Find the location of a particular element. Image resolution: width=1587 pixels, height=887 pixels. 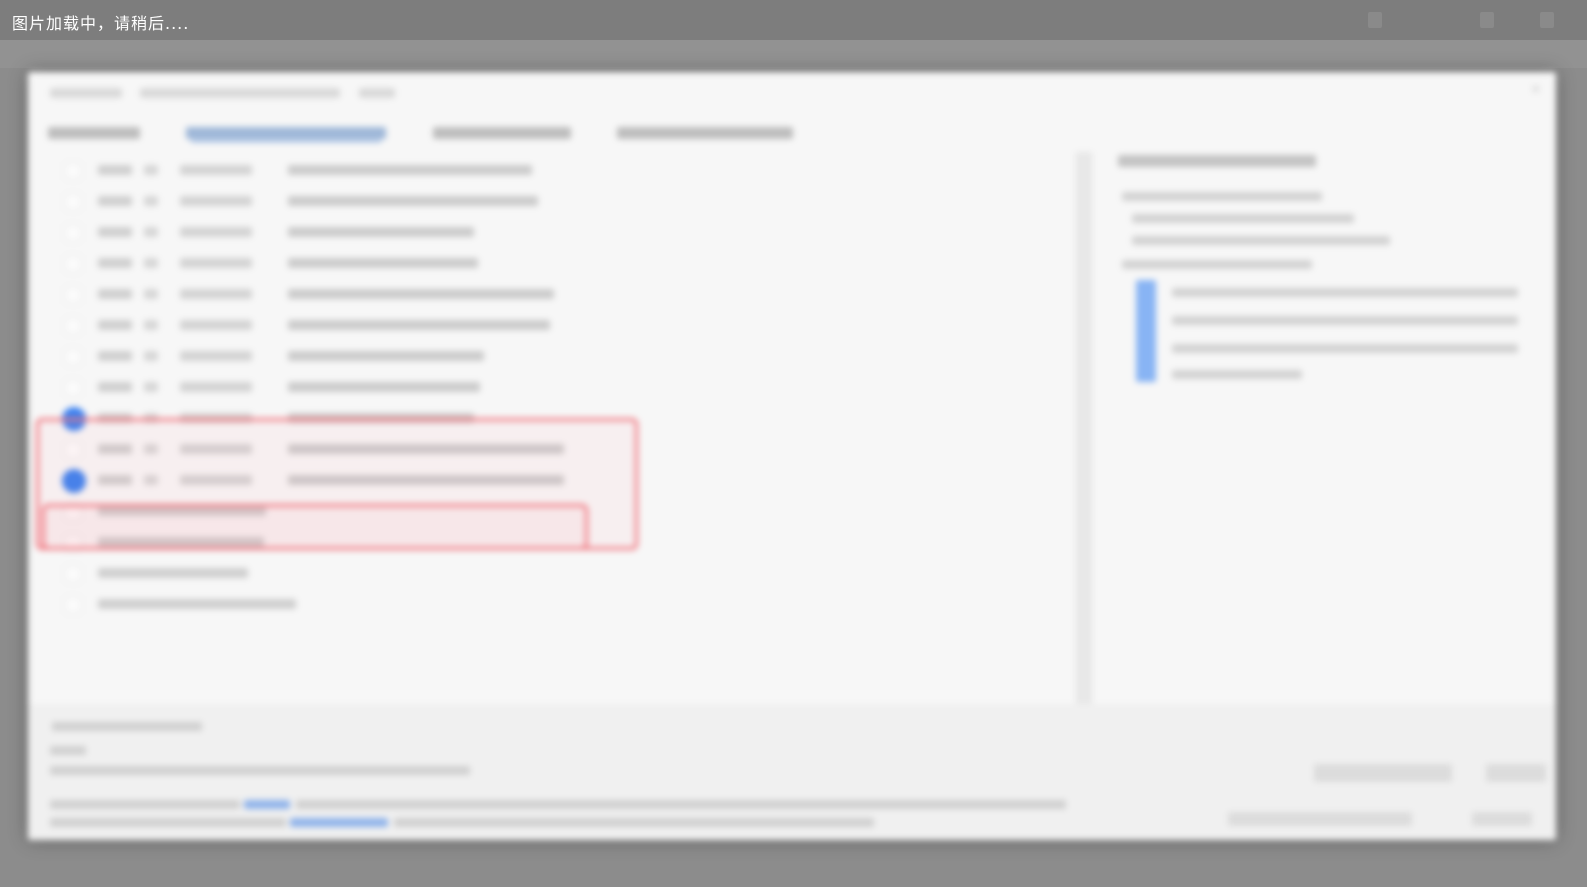

tab-bar is located at coordinates (441, 134).